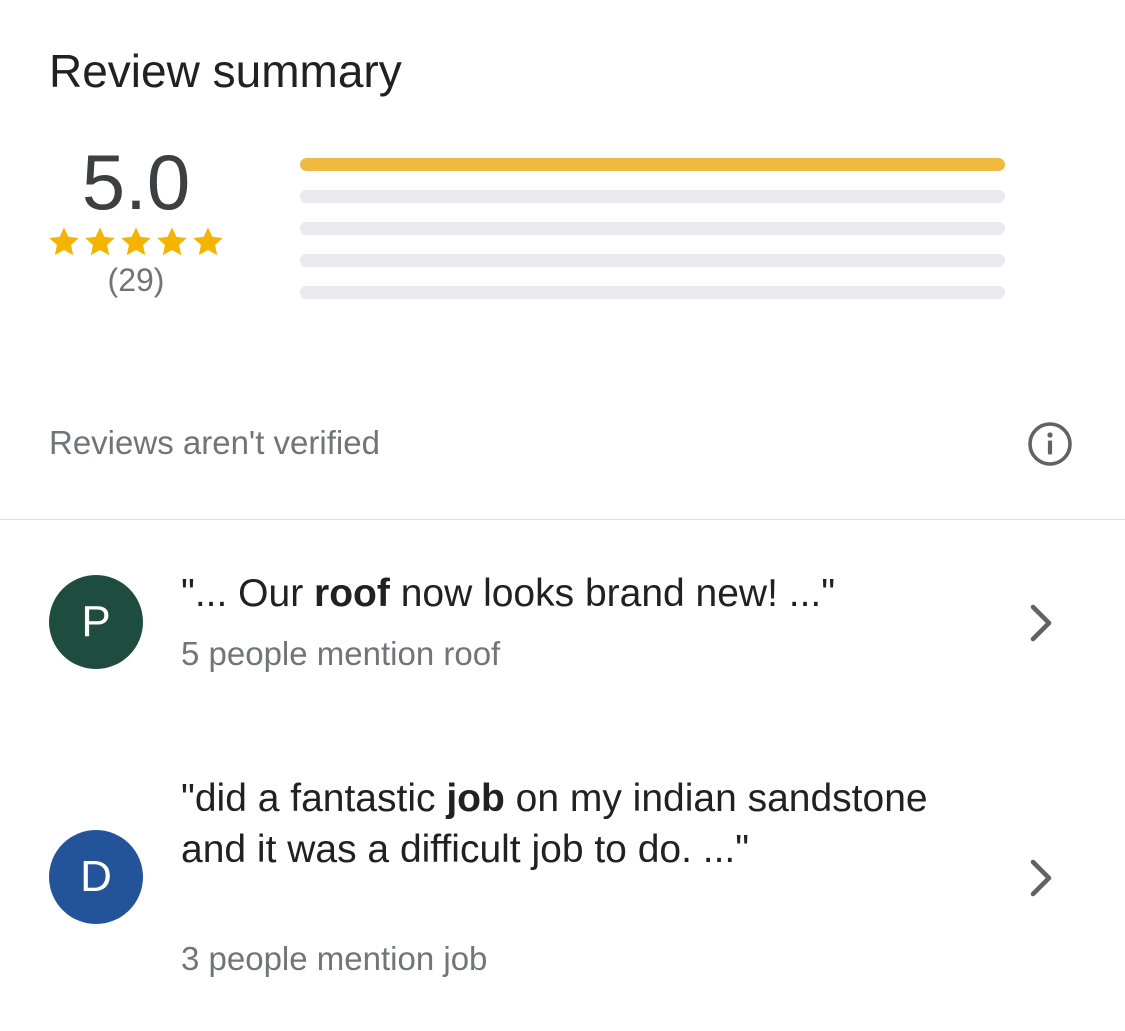 This screenshot has width=1125, height=1031. What do you see at coordinates (341, 653) in the screenshot?
I see `mention-count: 5 people mention roof` at bounding box center [341, 653].